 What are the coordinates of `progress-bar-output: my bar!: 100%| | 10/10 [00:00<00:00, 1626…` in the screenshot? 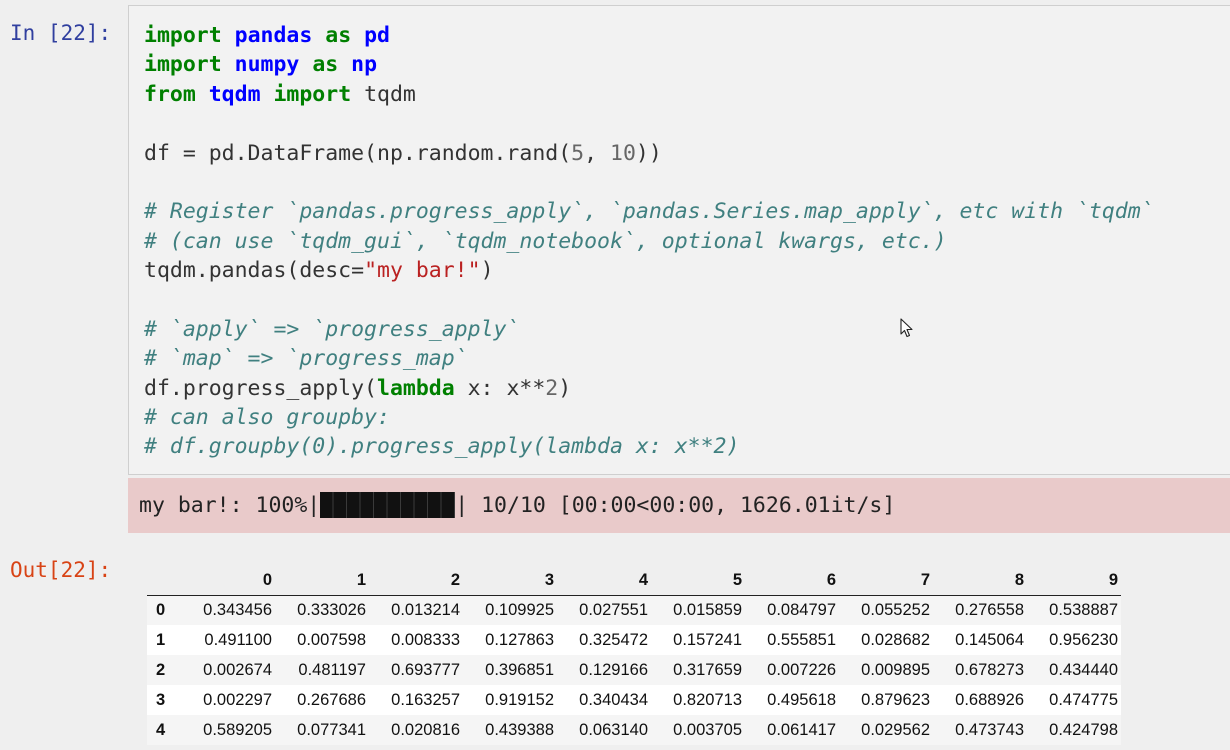 It's located at (517, 506).